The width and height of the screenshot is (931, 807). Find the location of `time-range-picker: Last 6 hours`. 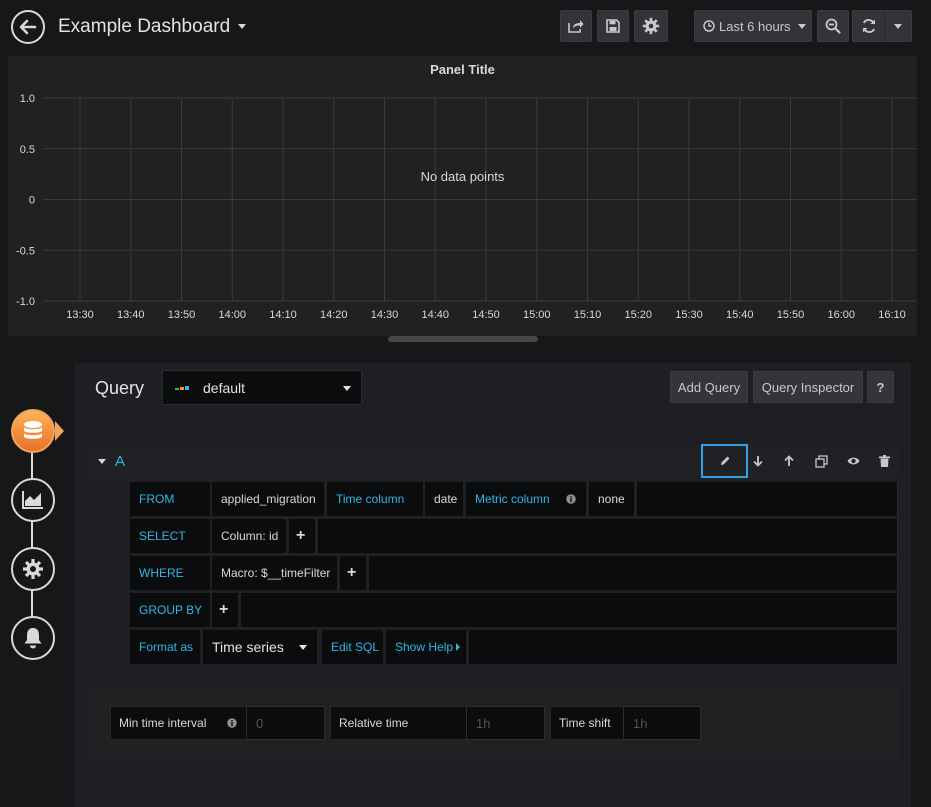

time-range-picker: Last 6 hours is located at coordinates (753, 26).